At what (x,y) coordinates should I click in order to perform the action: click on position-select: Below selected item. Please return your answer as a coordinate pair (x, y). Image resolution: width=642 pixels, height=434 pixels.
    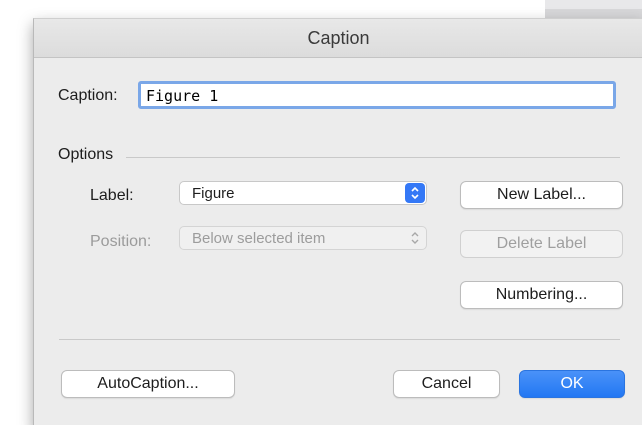
    Looking at the image, I should click on (303, 238).